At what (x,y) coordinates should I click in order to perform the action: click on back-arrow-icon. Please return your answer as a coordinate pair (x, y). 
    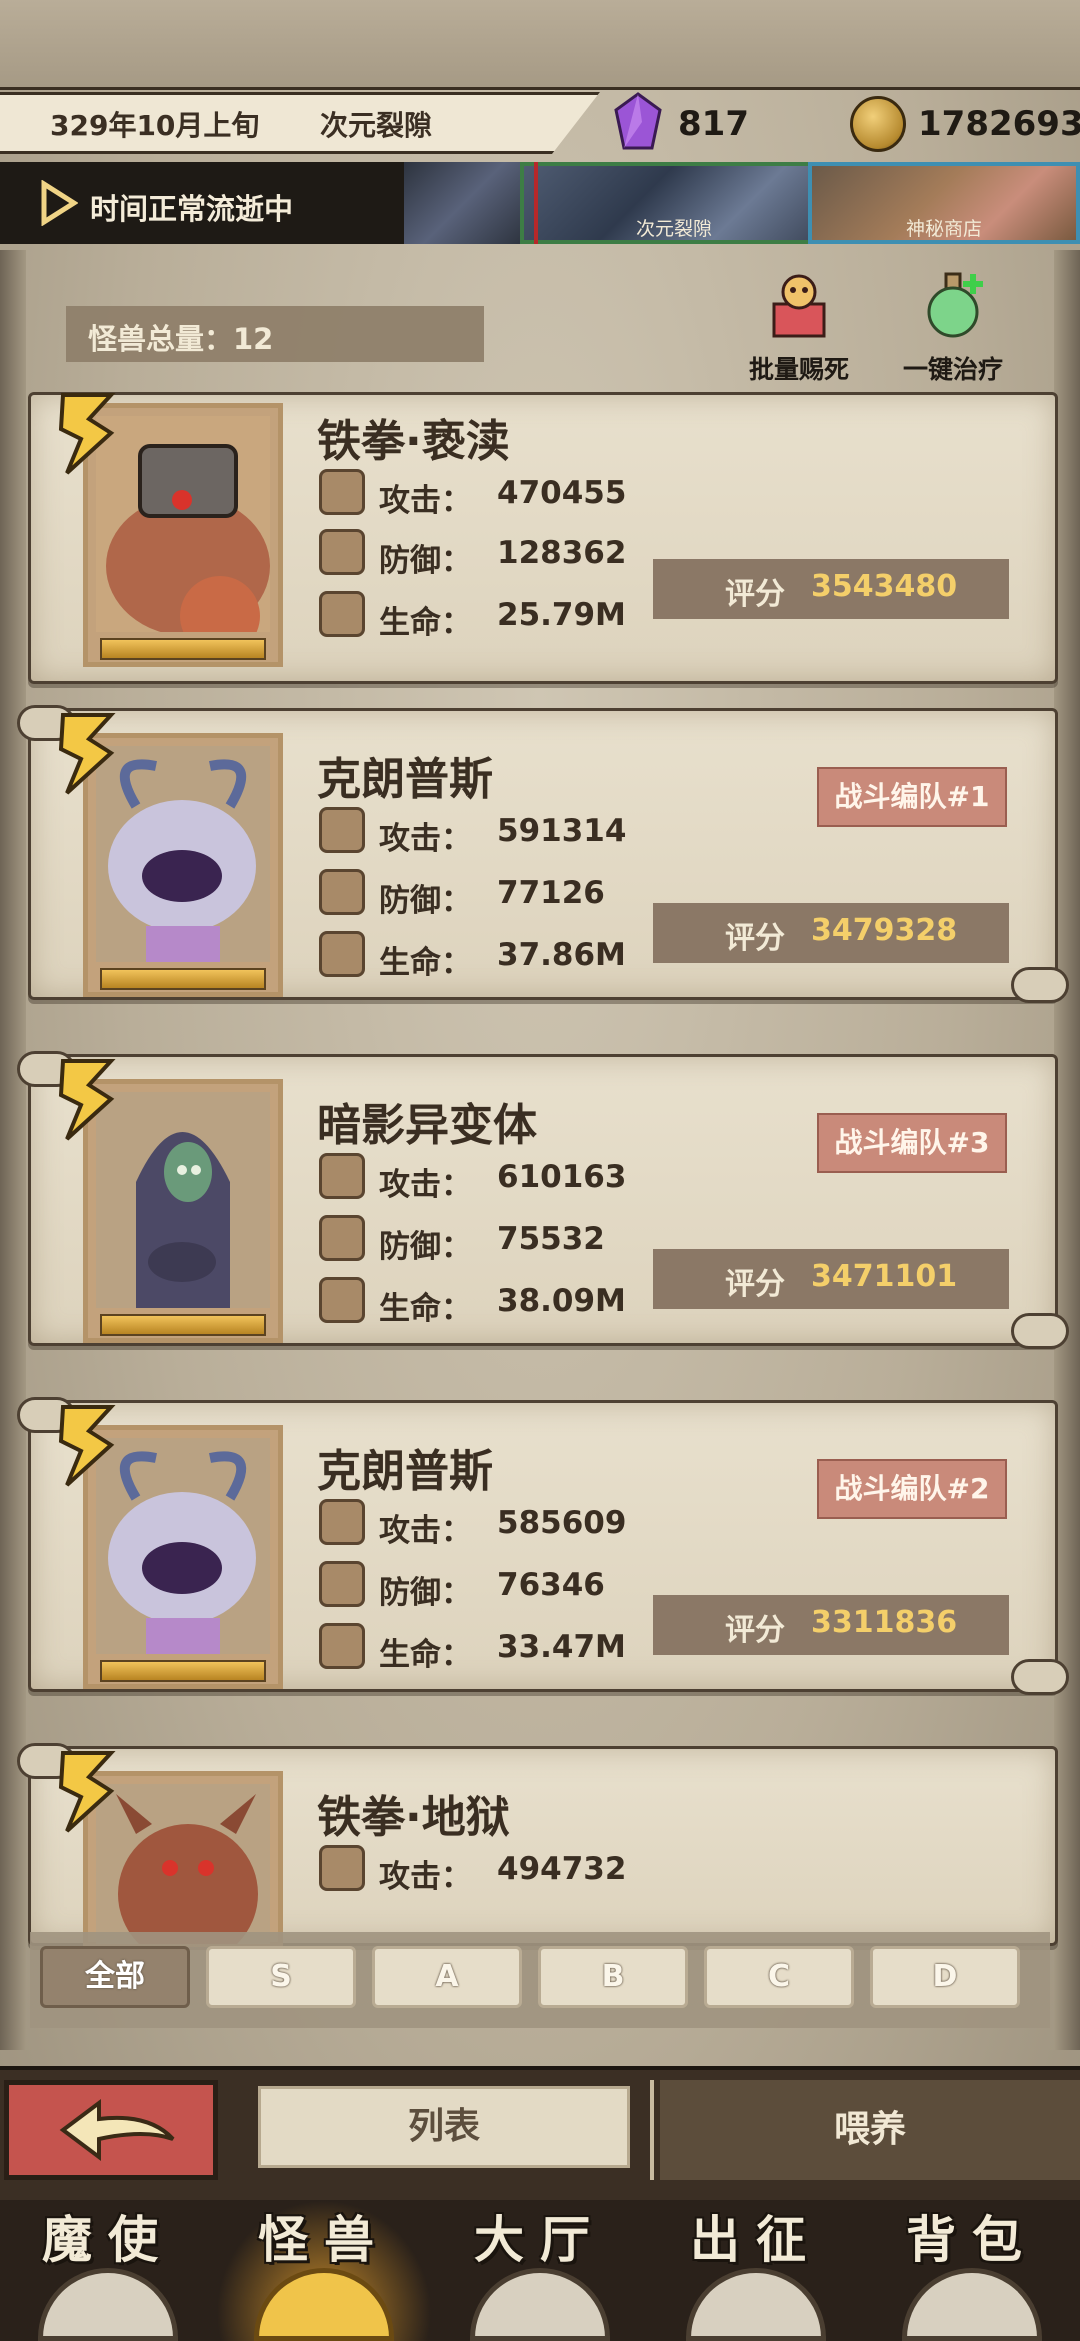
    Looking at the image, I should click on (117, 2130).